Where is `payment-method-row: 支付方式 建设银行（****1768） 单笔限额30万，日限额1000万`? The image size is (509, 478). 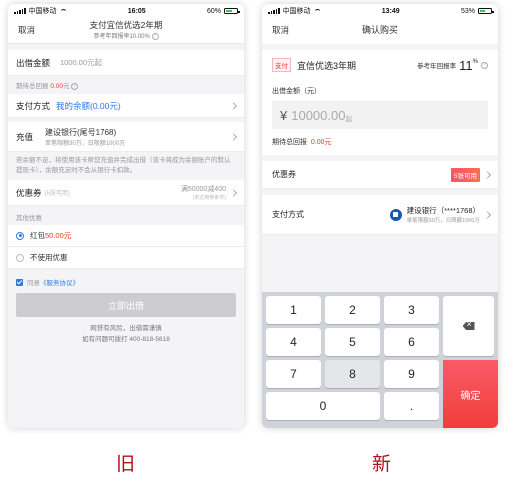 payment-method-row: 支付方式 建设银行（****1768） 单笔限额30万，日限额1000万 is located at coordinates (380, 215).